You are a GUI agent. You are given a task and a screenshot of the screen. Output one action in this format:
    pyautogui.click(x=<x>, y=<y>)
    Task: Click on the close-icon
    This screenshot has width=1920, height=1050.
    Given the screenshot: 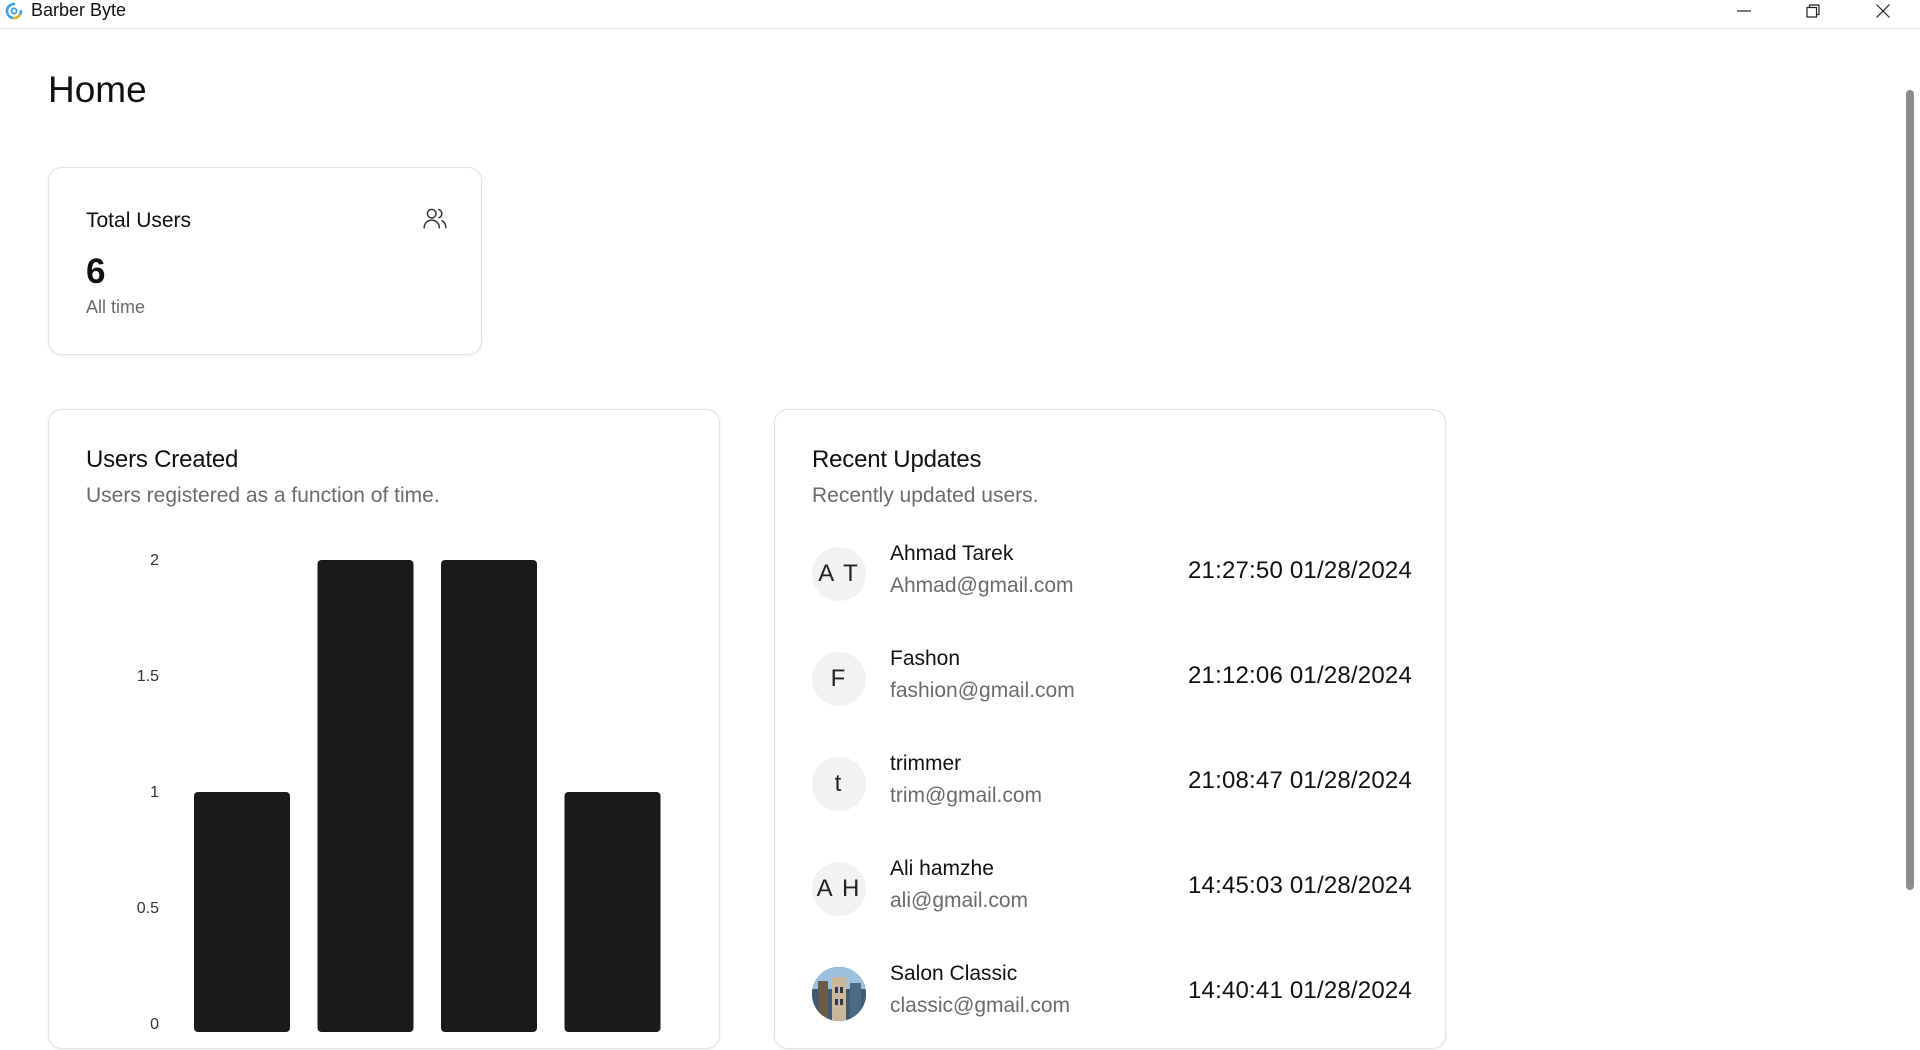 What is the action you would take?
    pyautogui.click(x=1883, y=11)
    